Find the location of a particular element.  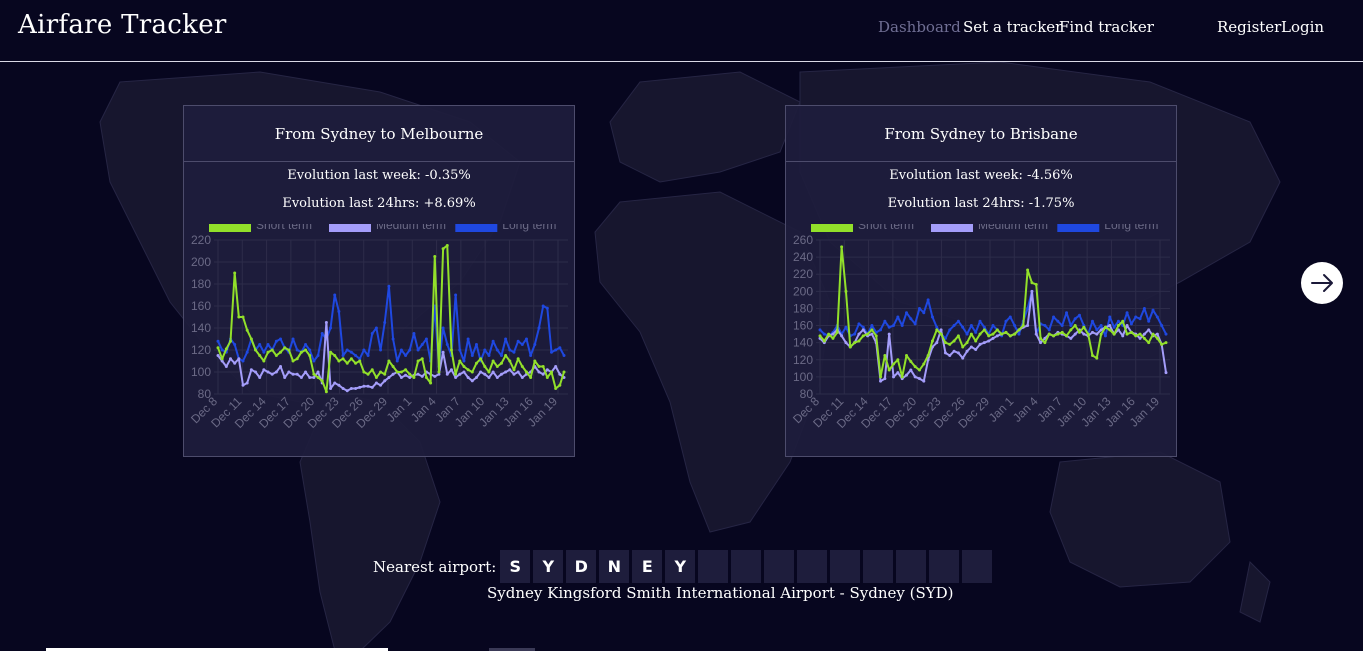

airport-letter-boxes: SYDNEY is located at coordinates (747, 566).